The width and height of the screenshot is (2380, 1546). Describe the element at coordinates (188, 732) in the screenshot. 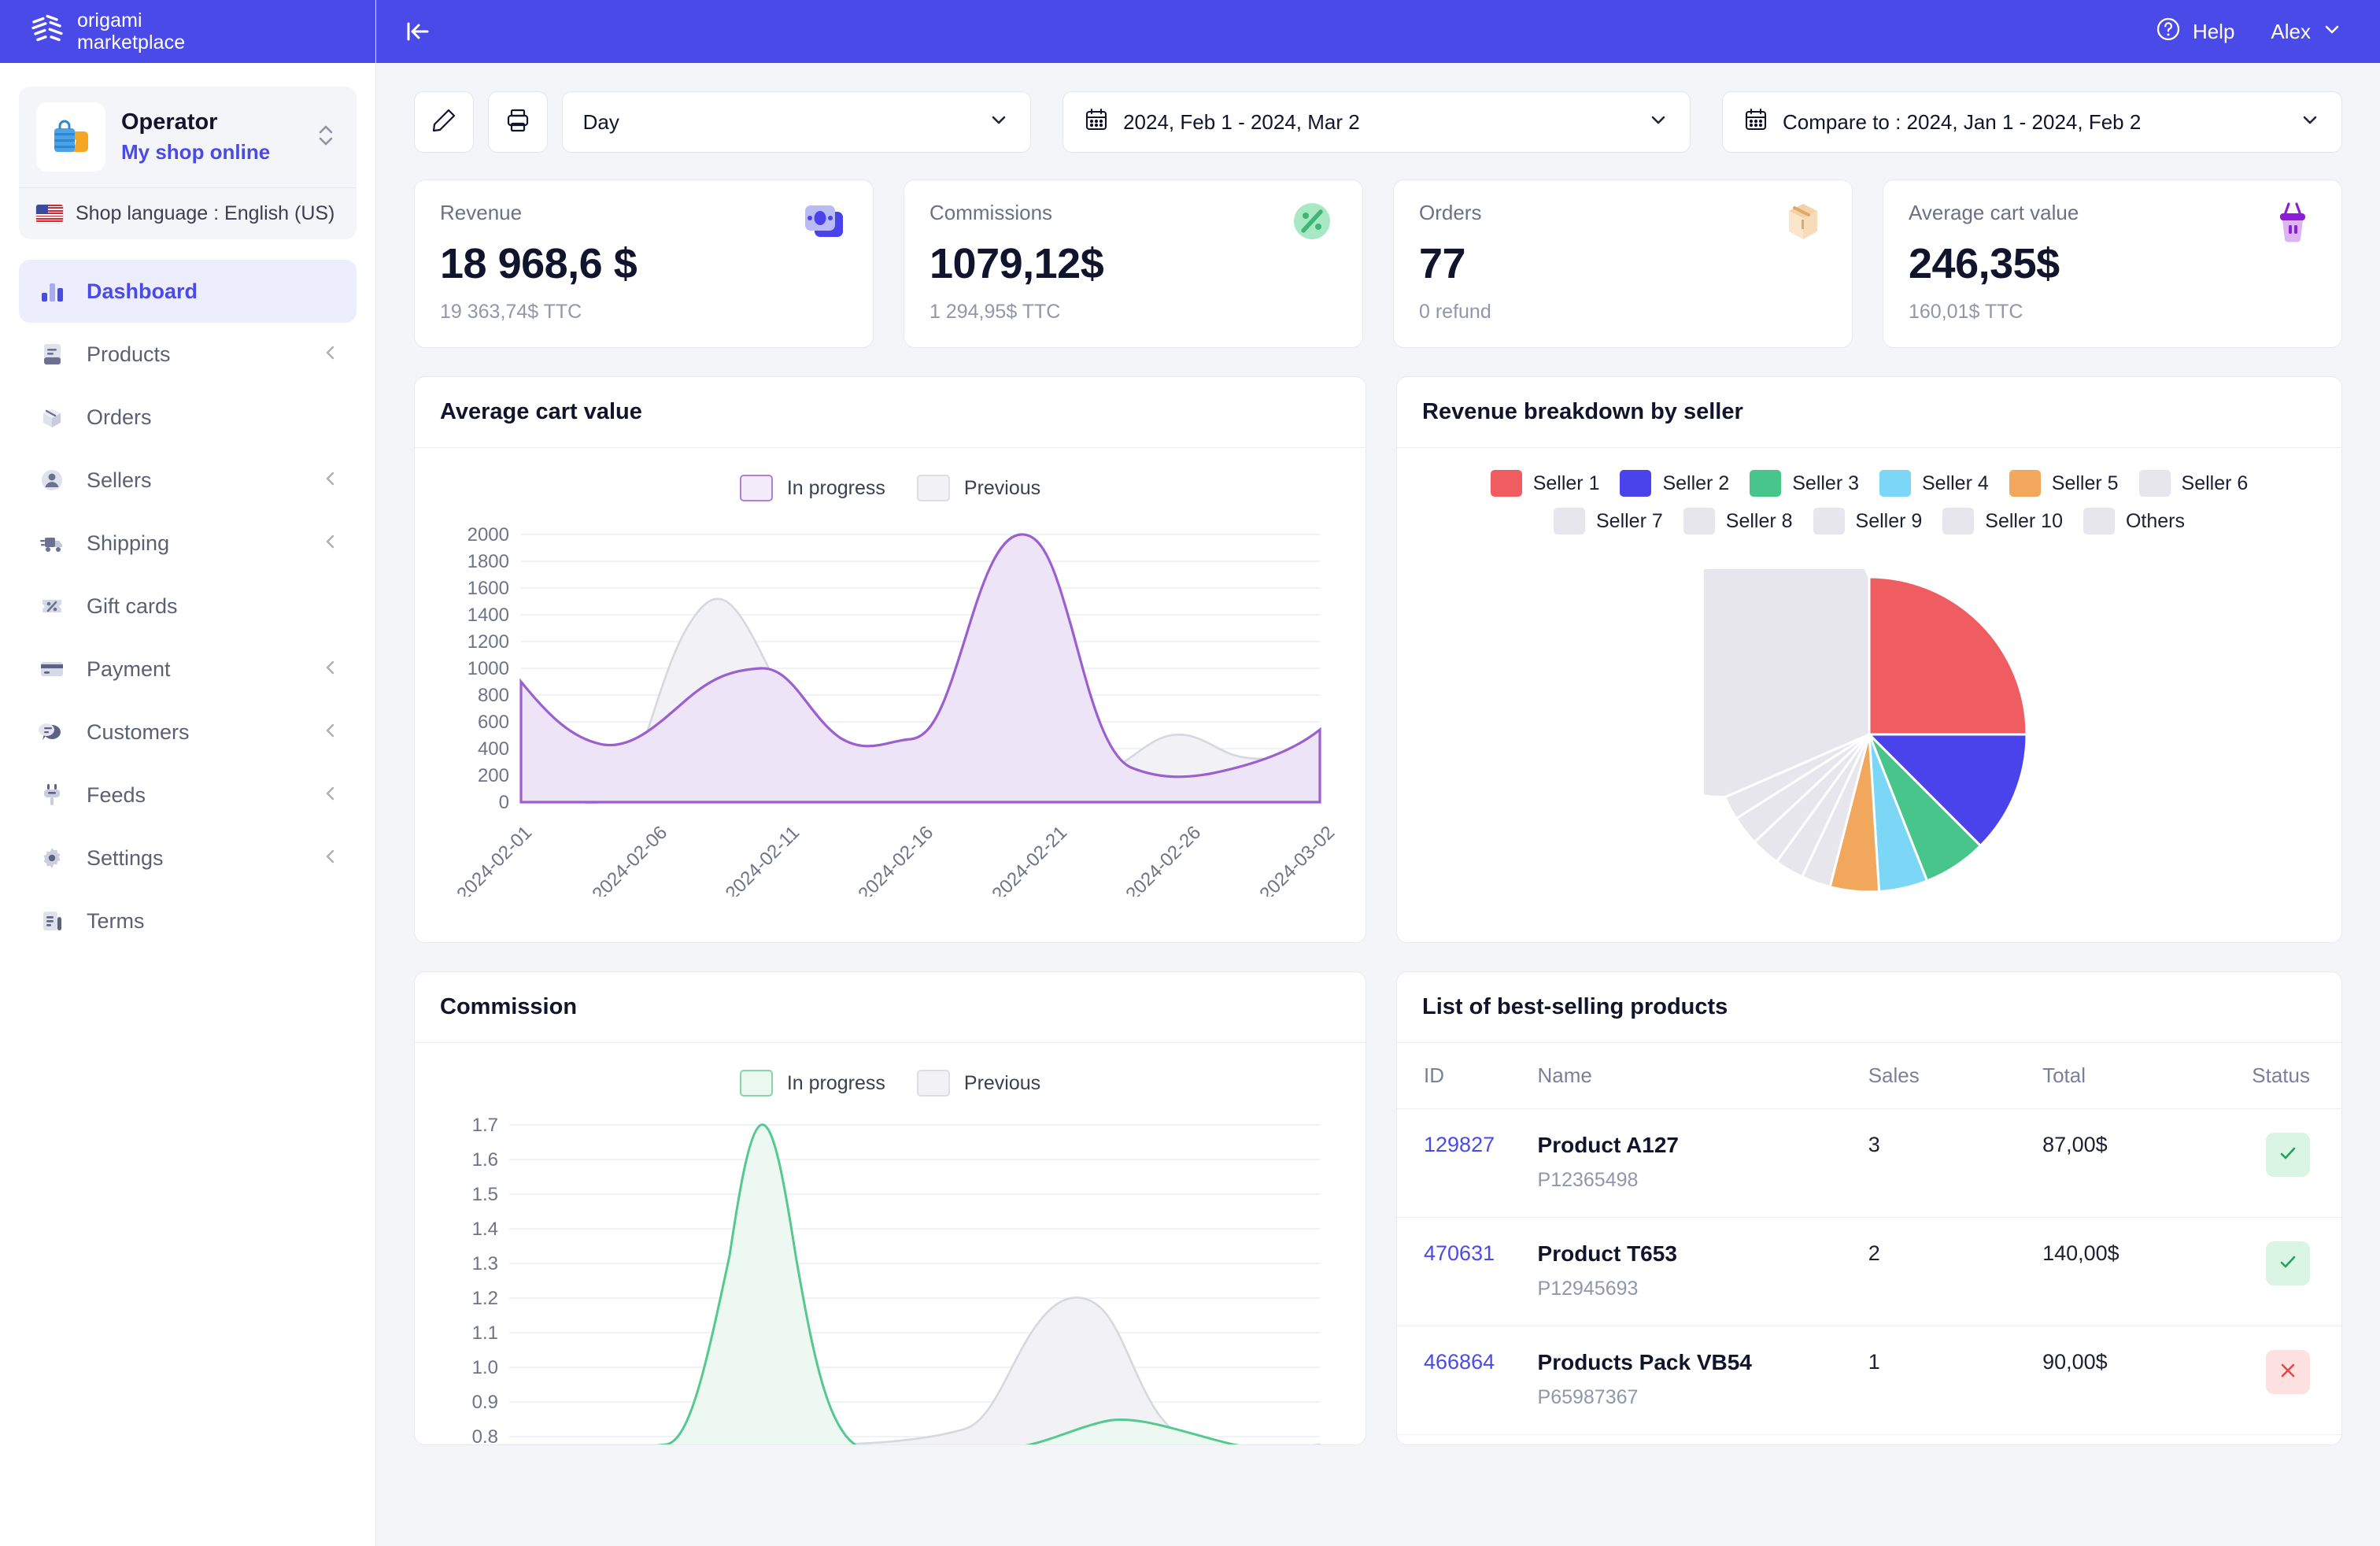

I see `sidebar-item-customers: Customers` at that location.